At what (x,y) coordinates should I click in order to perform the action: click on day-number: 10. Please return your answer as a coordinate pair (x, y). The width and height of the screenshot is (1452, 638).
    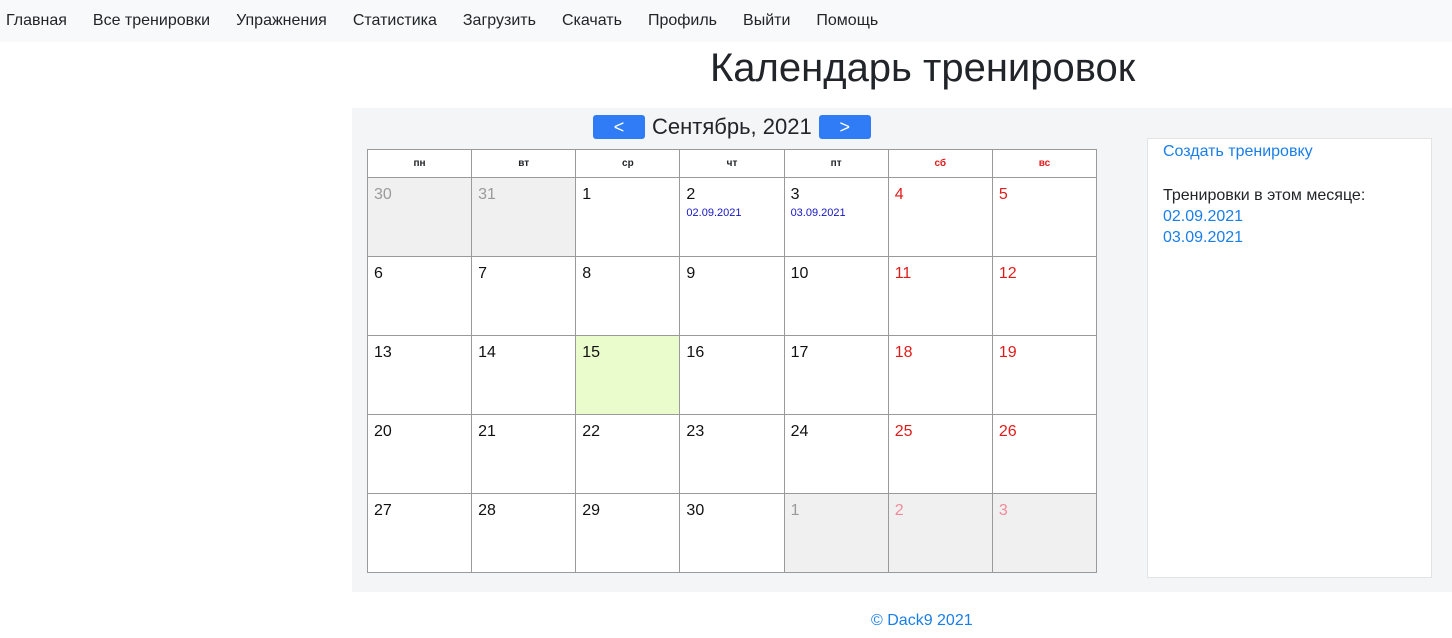
    Looking at the image, I should click on (799, 273).